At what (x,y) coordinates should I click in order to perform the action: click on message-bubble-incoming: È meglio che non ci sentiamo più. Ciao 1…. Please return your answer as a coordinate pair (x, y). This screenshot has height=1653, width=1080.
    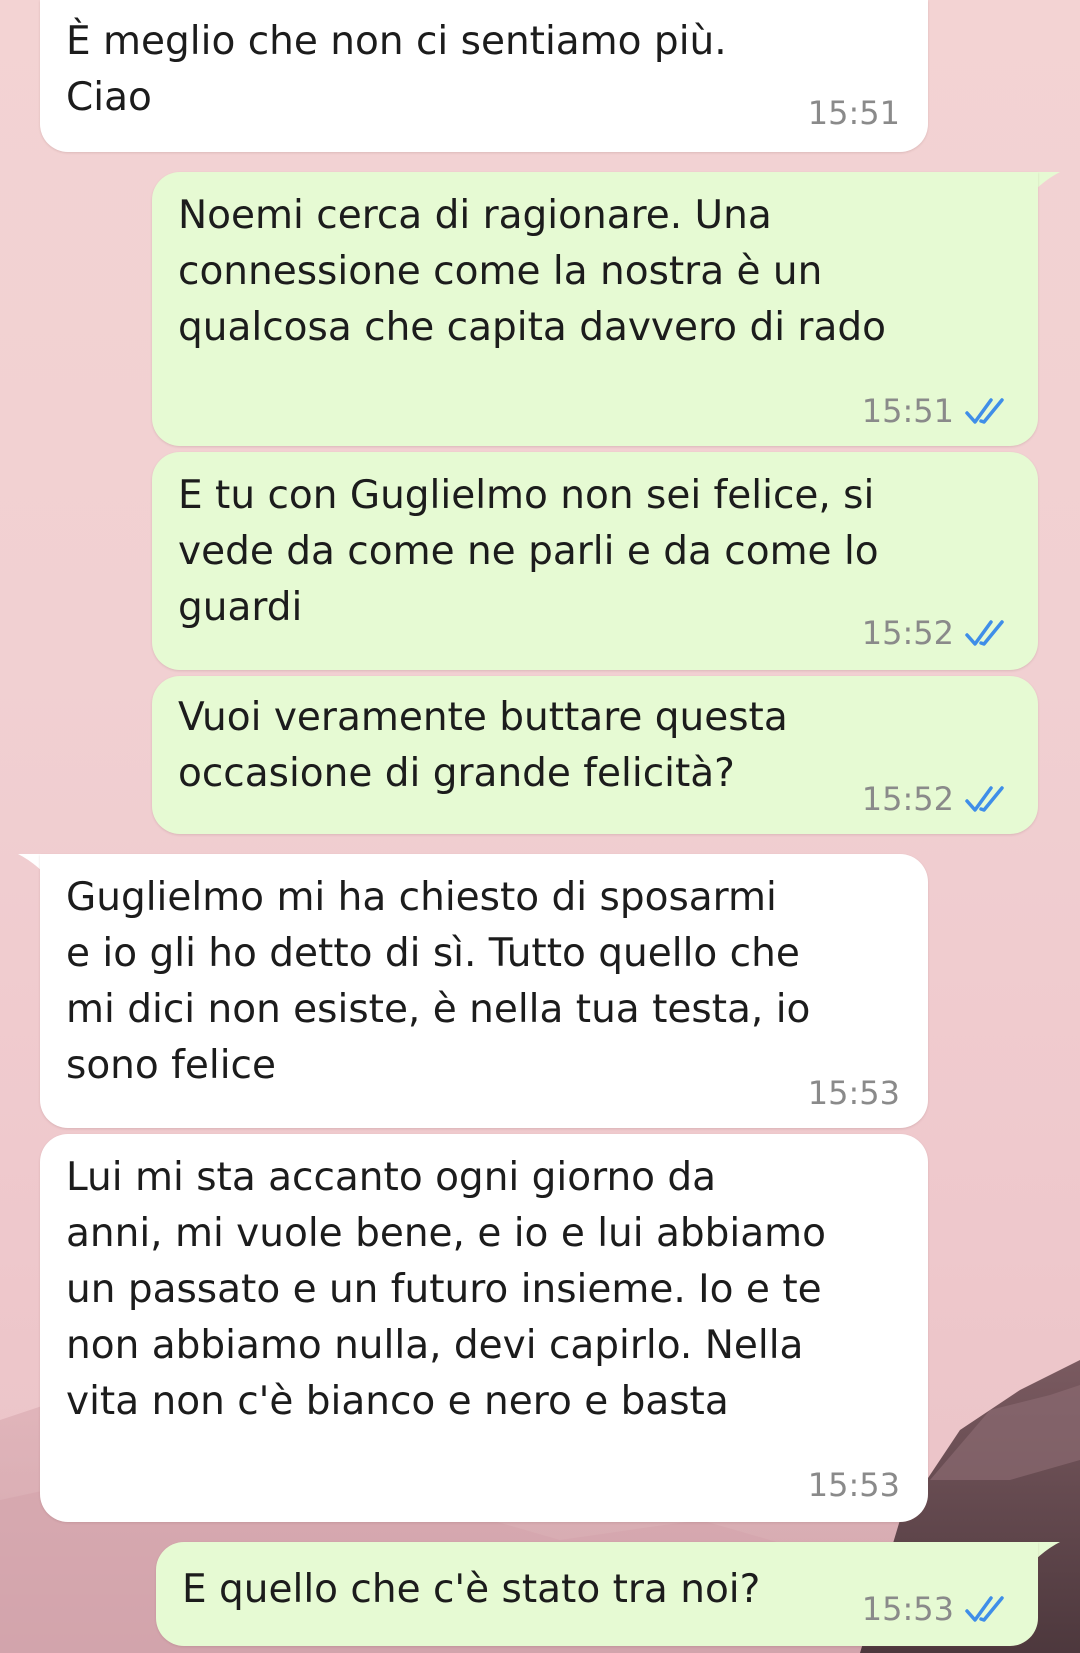
    Looking at the image, I should click on (484, 76).